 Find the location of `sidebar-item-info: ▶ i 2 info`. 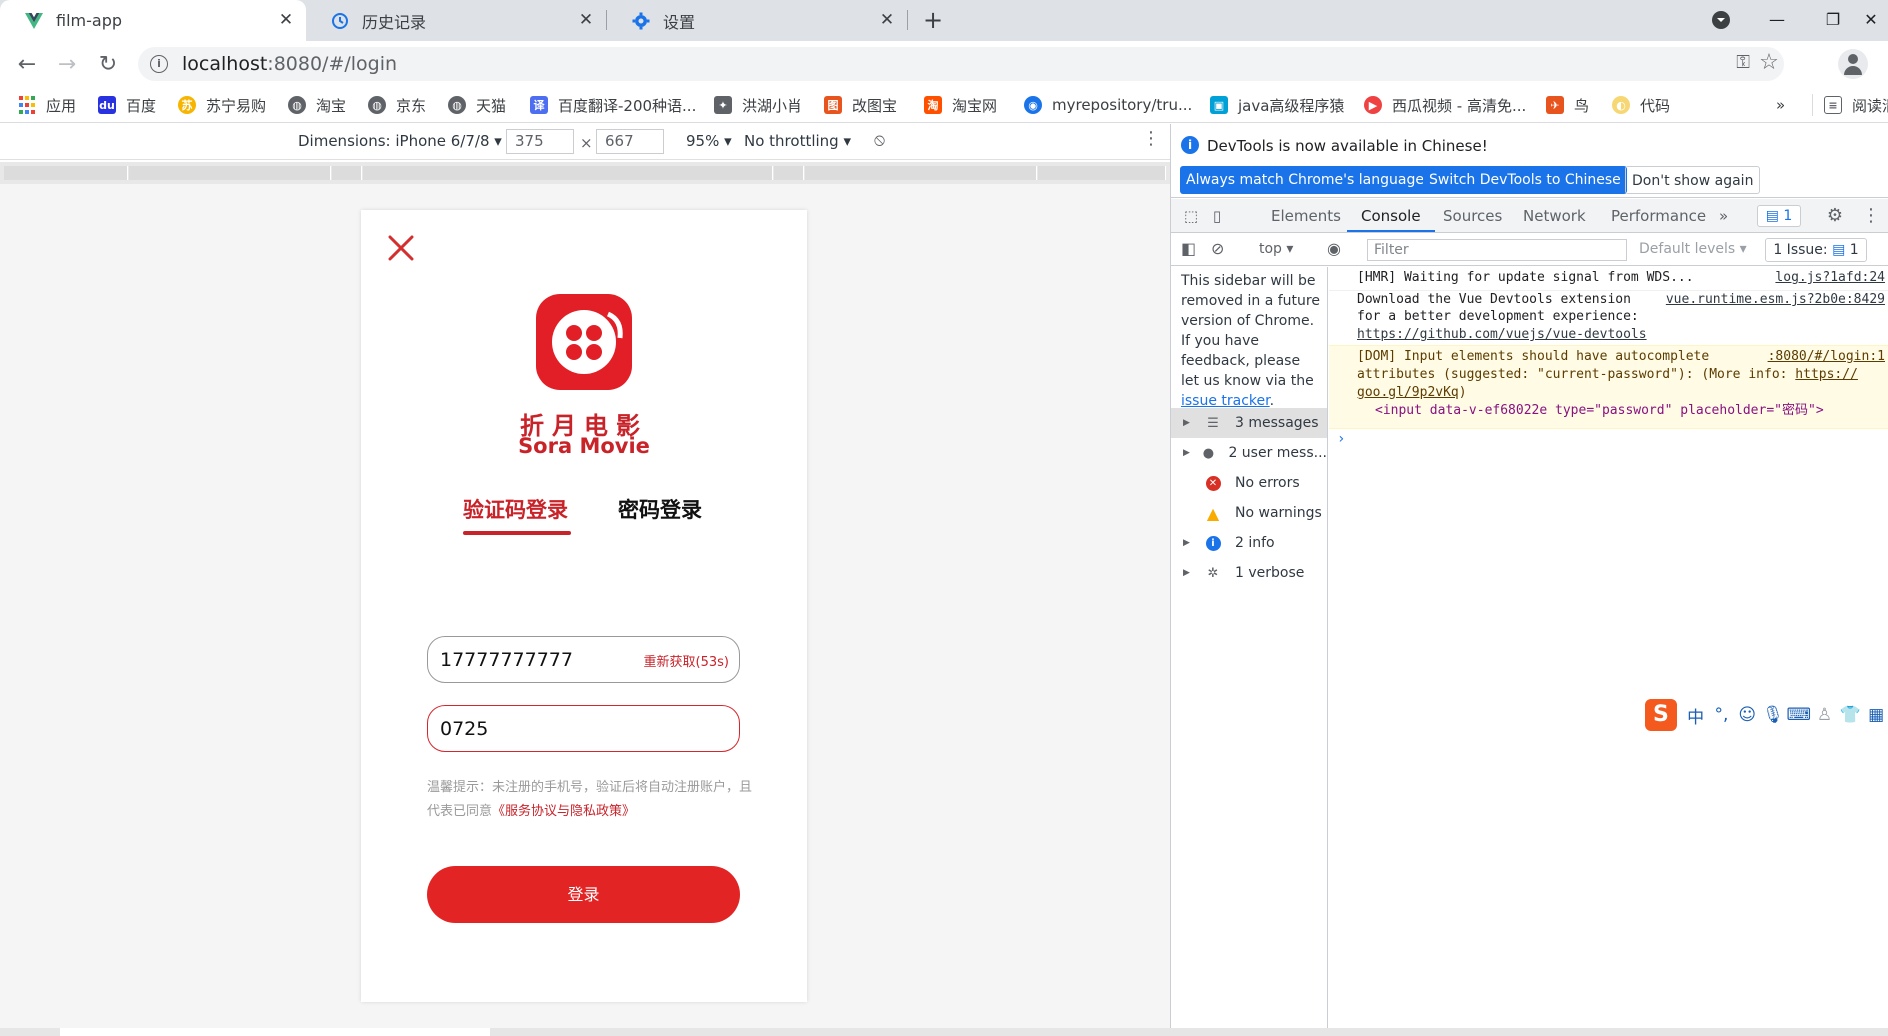

sidebar-item-info: ▶ i 2 info is located at coordinates (1249, 543).